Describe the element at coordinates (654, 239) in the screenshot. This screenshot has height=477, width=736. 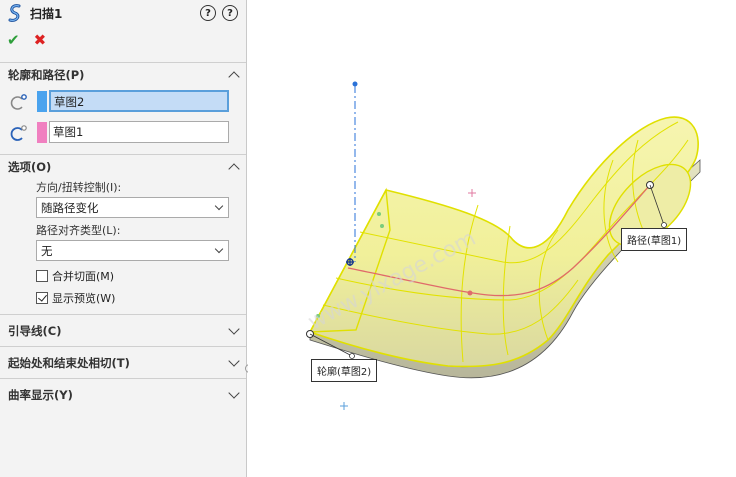
I see `path-callout-label: 路径(草图1)` at that location.